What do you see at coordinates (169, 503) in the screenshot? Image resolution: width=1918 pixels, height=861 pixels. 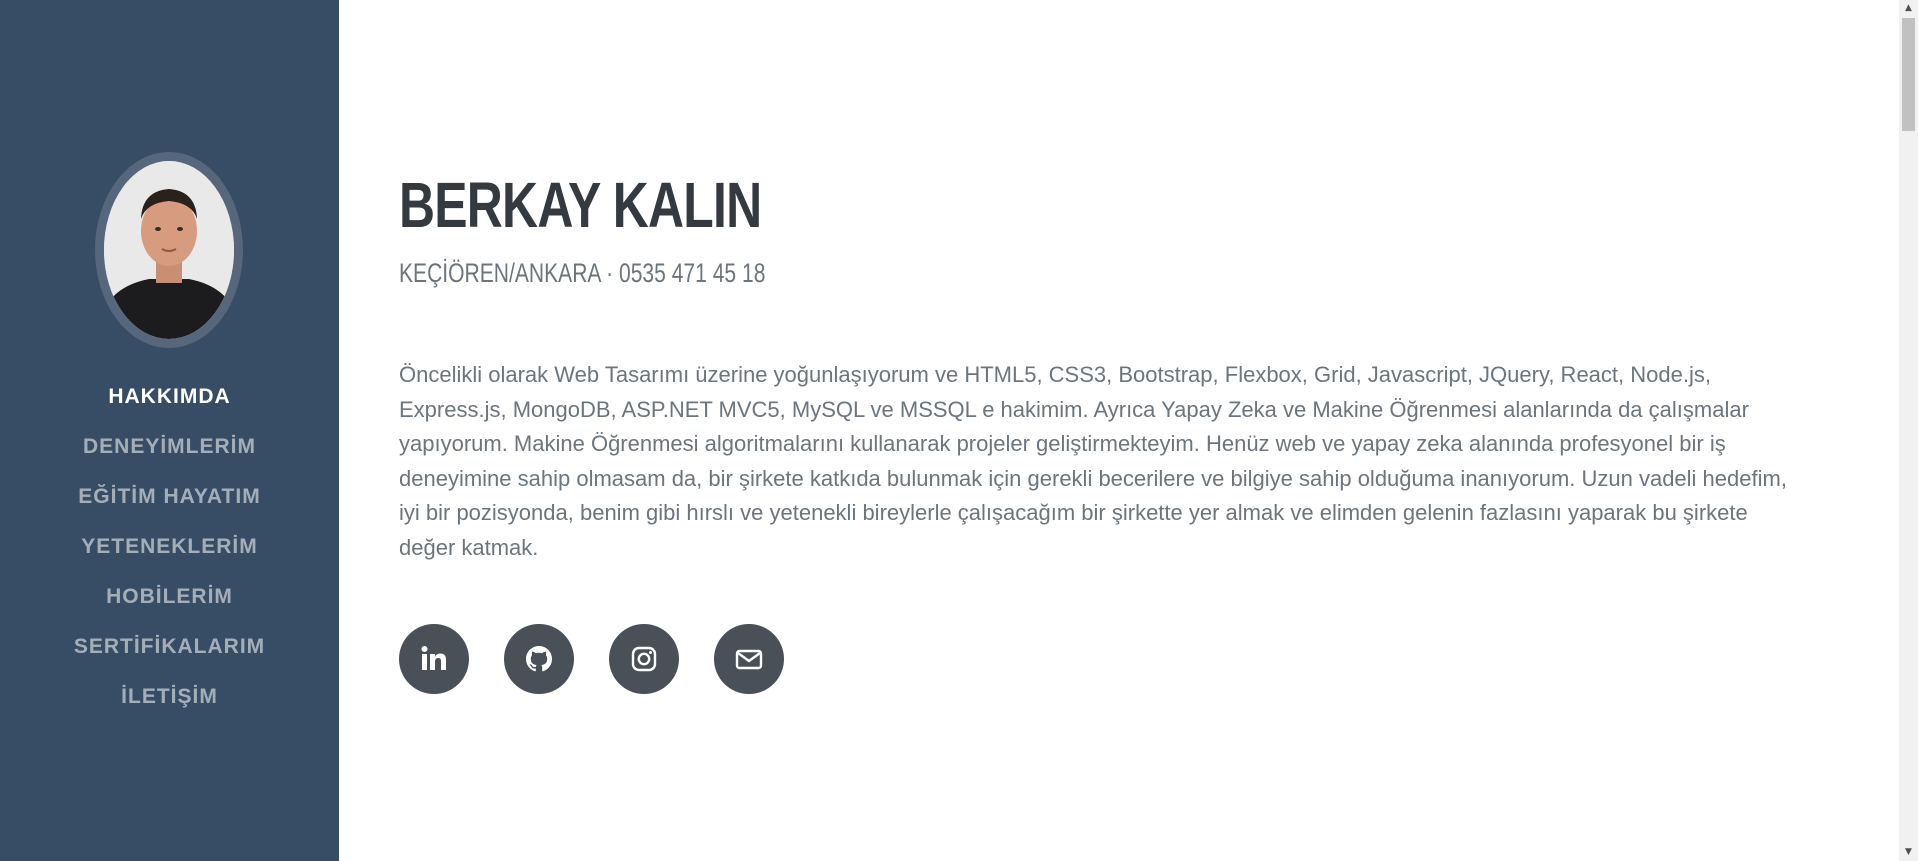 I see `nav-item-egitim-hayatim: EĞİTİM HAYATIM` at bounding box center [169, 503].